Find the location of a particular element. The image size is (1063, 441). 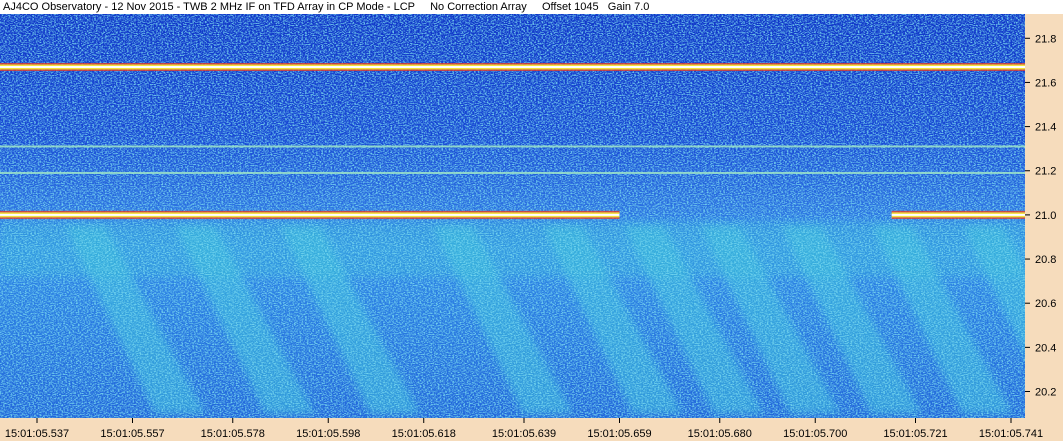

x-tick-label: 15:01:05.557 is located at coordinates (132, 434).